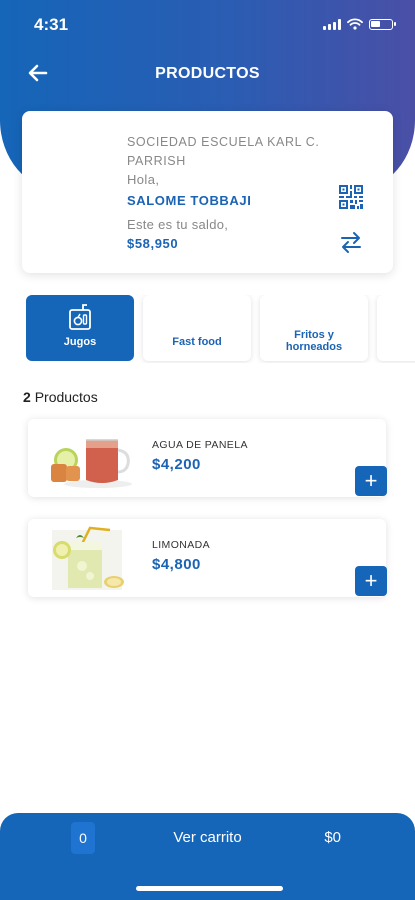 The image size is (415, 900). Describe the element at coordinates (181, 545) in the screenshot. I see `product-name: LIMONADA` at that location.